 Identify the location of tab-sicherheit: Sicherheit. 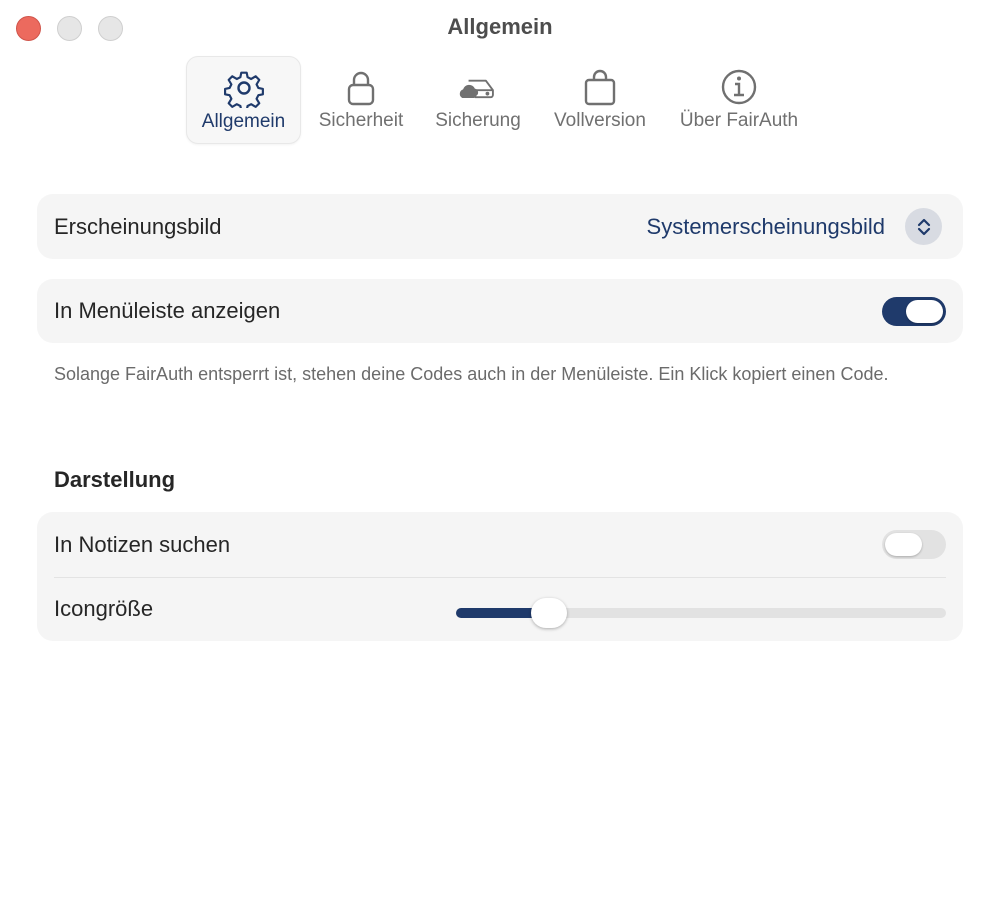
(361, 100).